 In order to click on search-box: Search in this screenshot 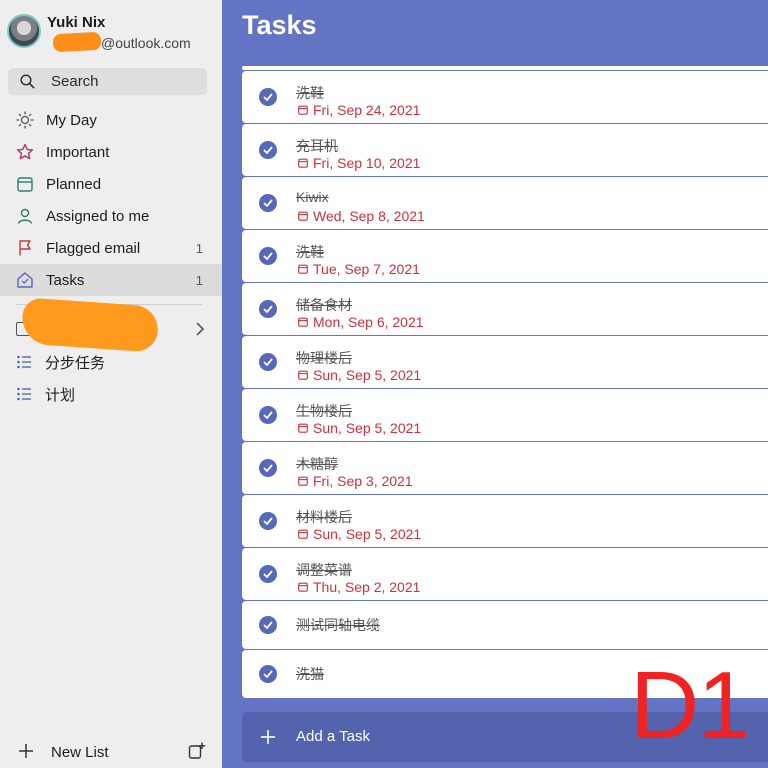, I will do `click(107, 81)`.